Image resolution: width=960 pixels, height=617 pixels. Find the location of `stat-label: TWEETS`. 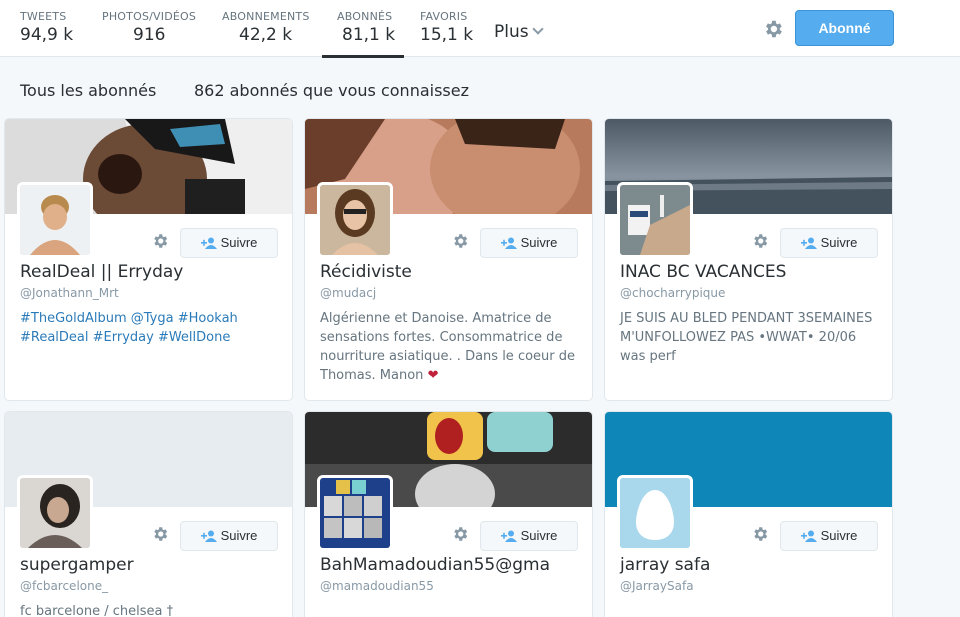

stat-label: TWEETS is located at coordinates (43, 16).